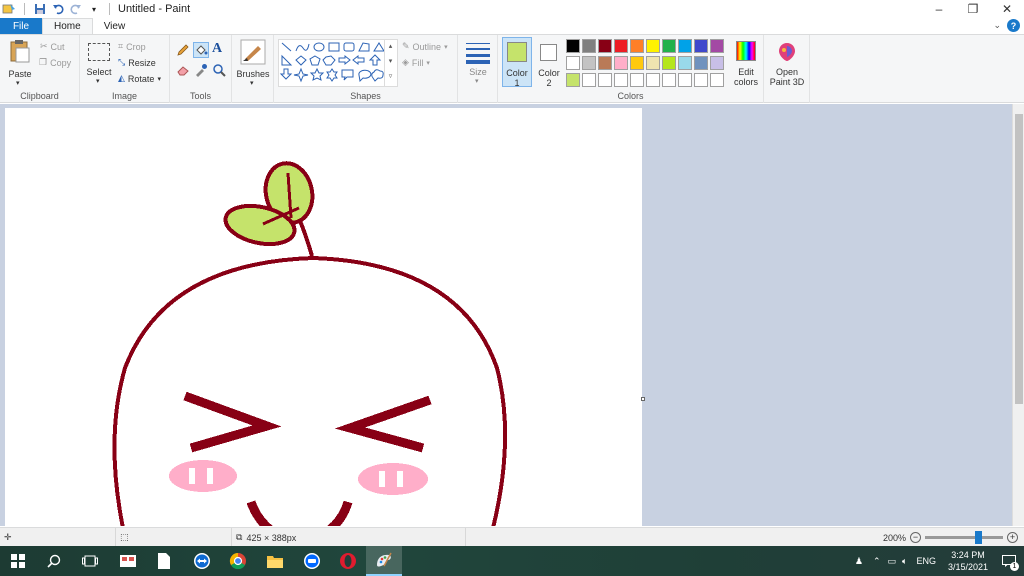 The width and height of the screenshot is (1024, 576). I want to click on language-indicator: ENG, so click(926, 561).